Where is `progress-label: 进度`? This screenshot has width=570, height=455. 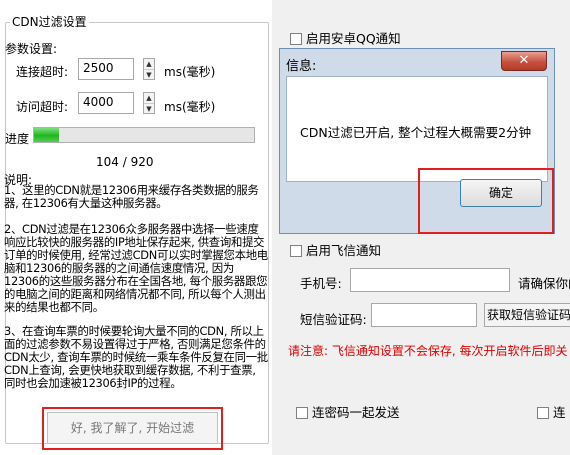 progress-label: 进度 is located at coordinates (17, 139).